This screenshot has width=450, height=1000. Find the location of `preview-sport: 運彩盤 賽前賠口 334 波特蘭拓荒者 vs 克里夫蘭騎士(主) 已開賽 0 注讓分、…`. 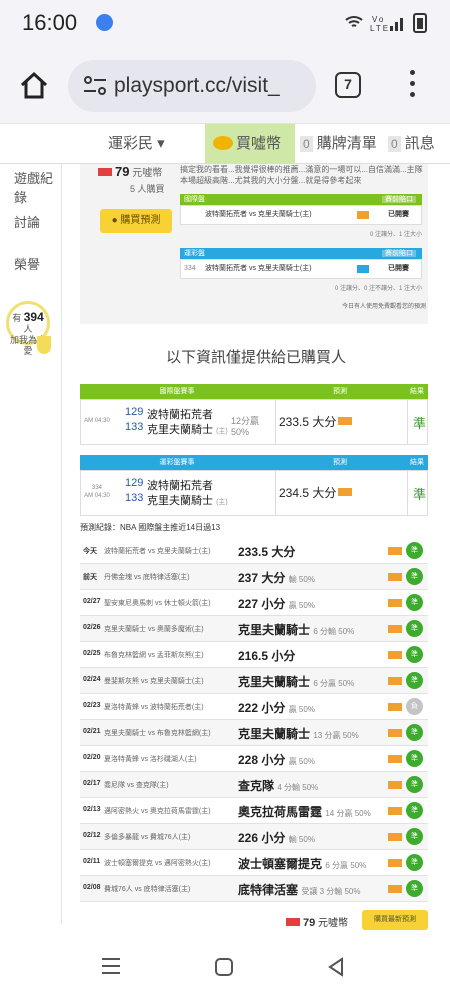

preview-sport: 運彩盤 賽前賠口 334 波特蘭拓荒者 vs 克里夫蘭騎士(主) 已開賽 0 注讓分、… is located at coordinates (301, 270).